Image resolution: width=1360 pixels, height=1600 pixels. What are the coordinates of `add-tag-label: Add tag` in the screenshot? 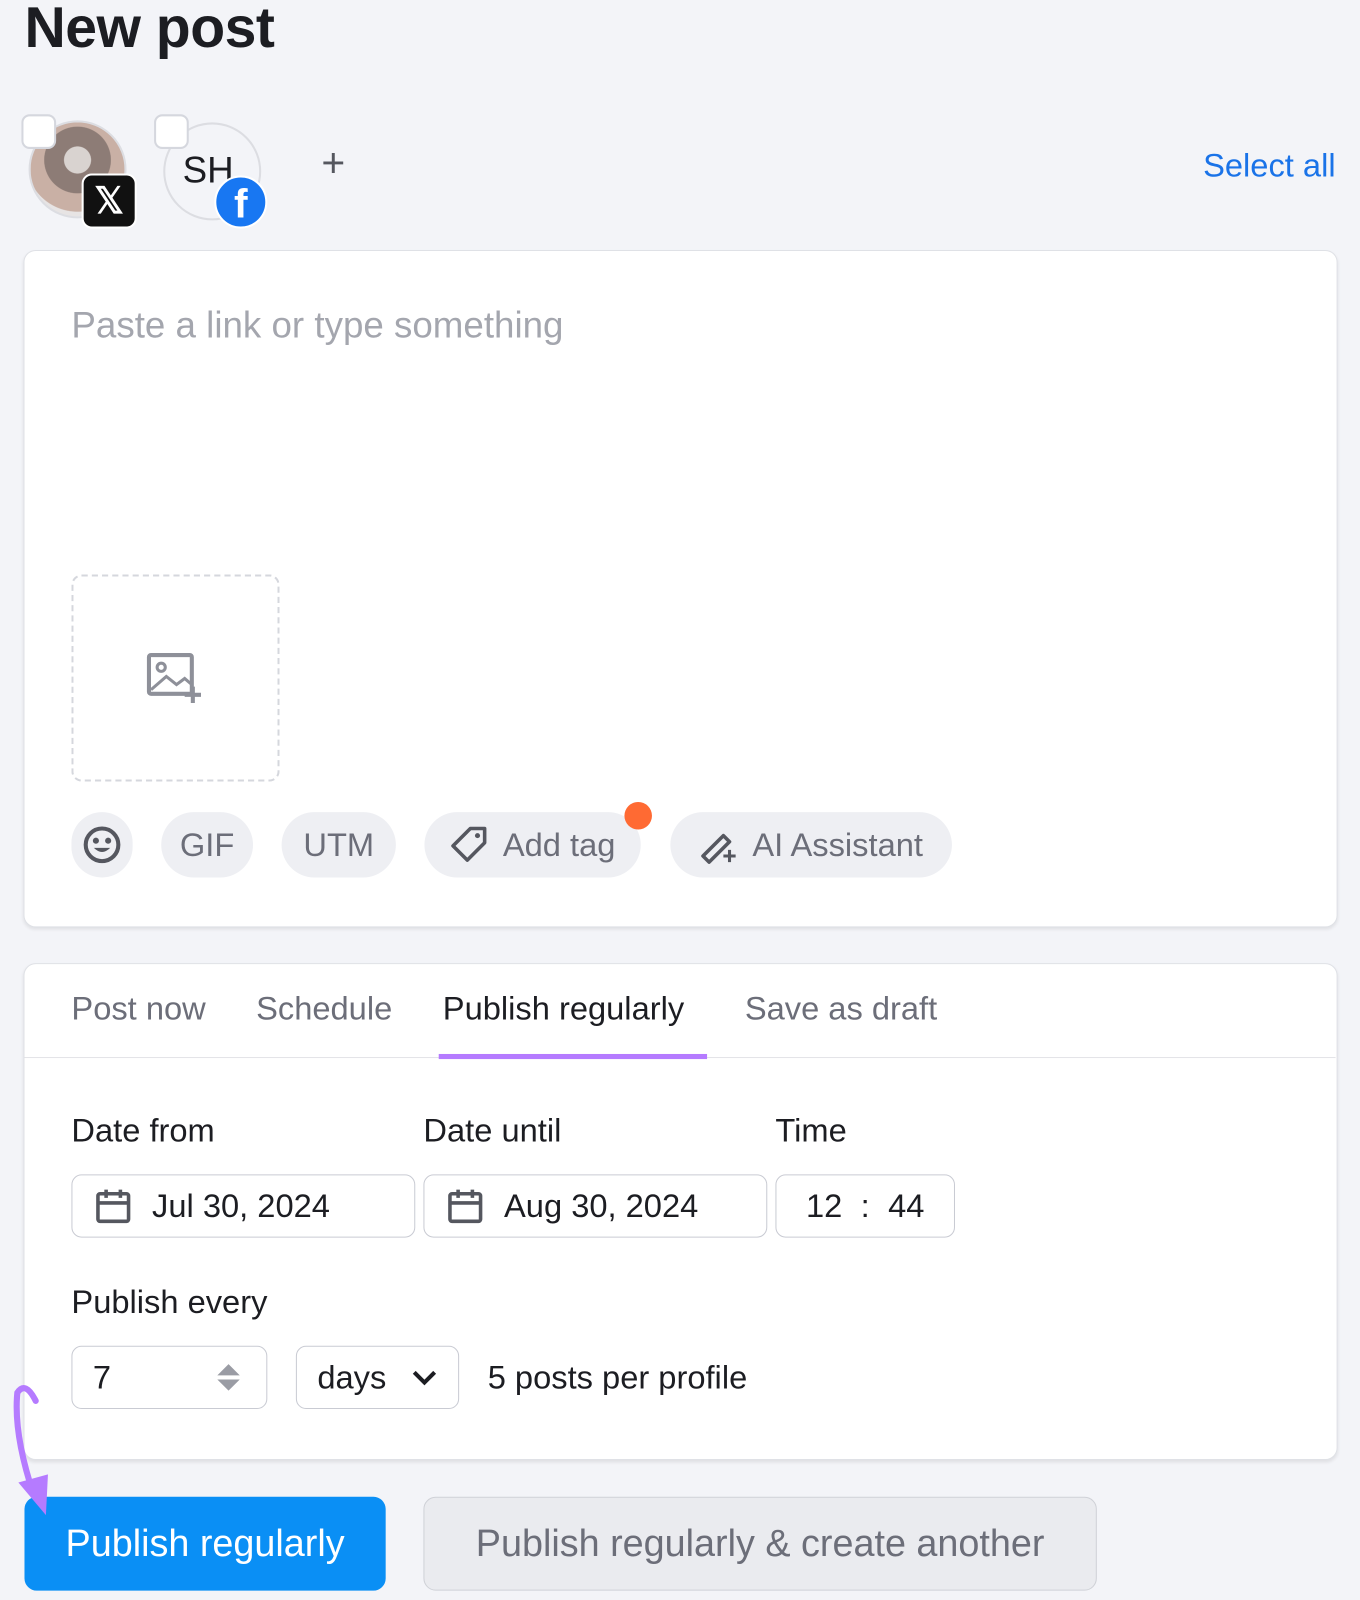 It's located at (559, 844).